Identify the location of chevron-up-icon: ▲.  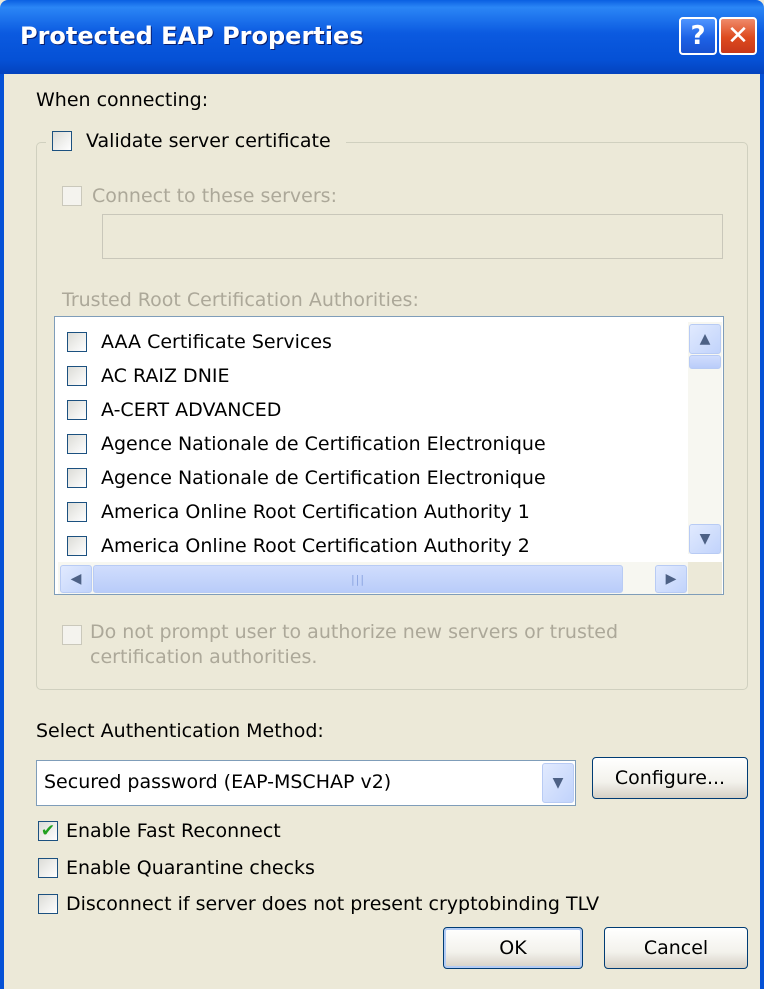
(705, 339).